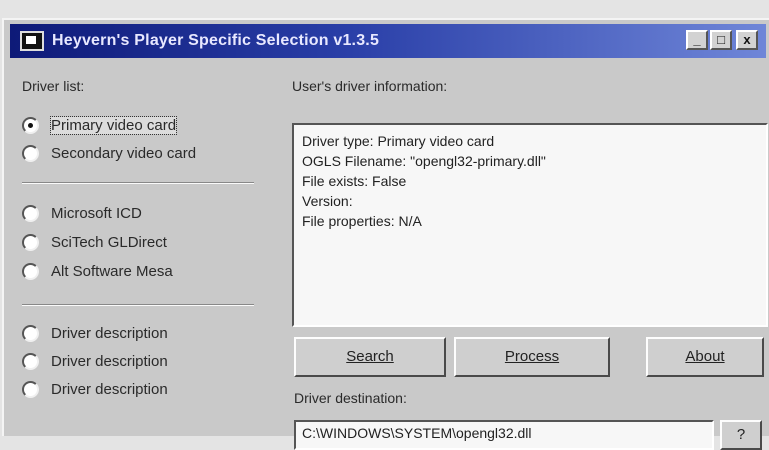  I want to click on driver-list-label: Driver list:, so click(53, 86).